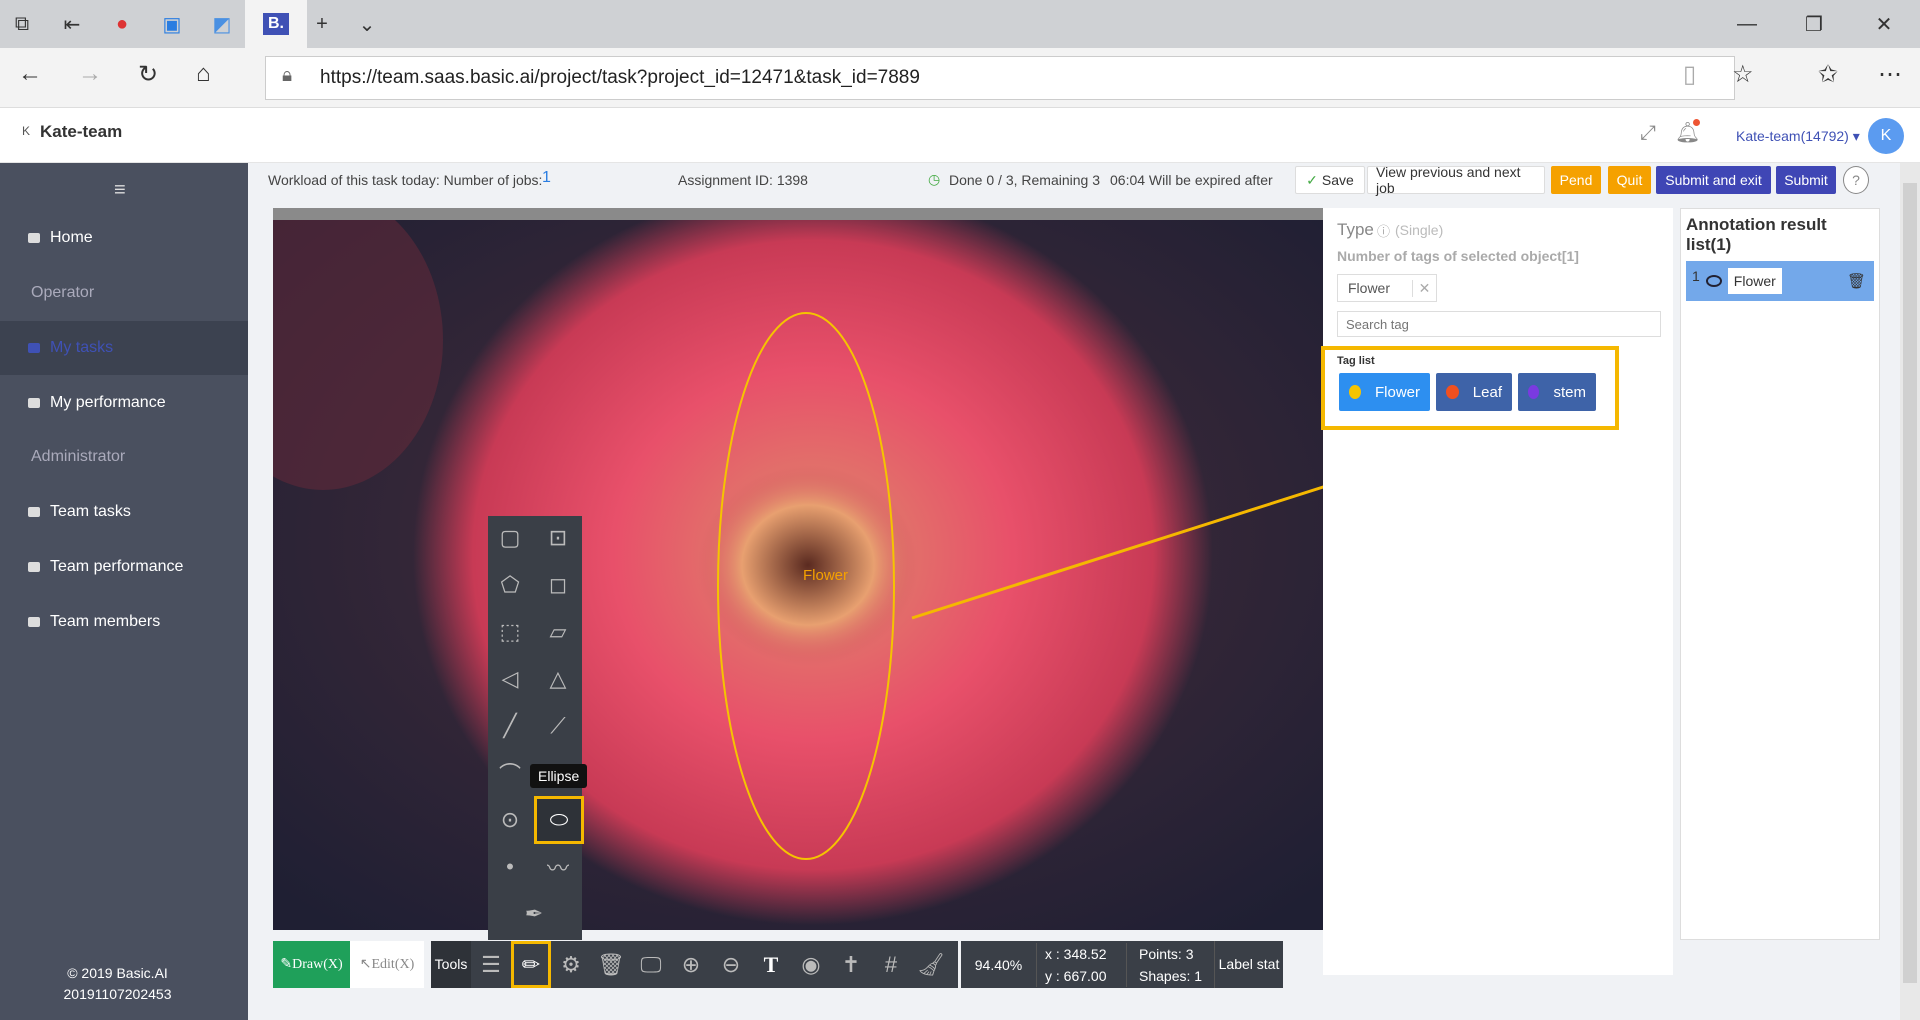  I want to click on monitor-icon: 🖵, so click(651, 964).